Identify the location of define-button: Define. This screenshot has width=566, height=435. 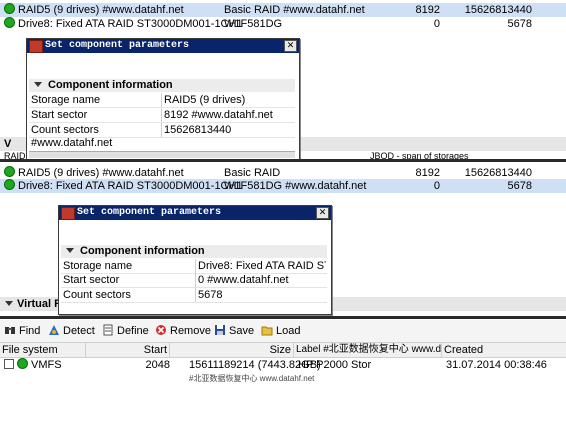
(125, 331).